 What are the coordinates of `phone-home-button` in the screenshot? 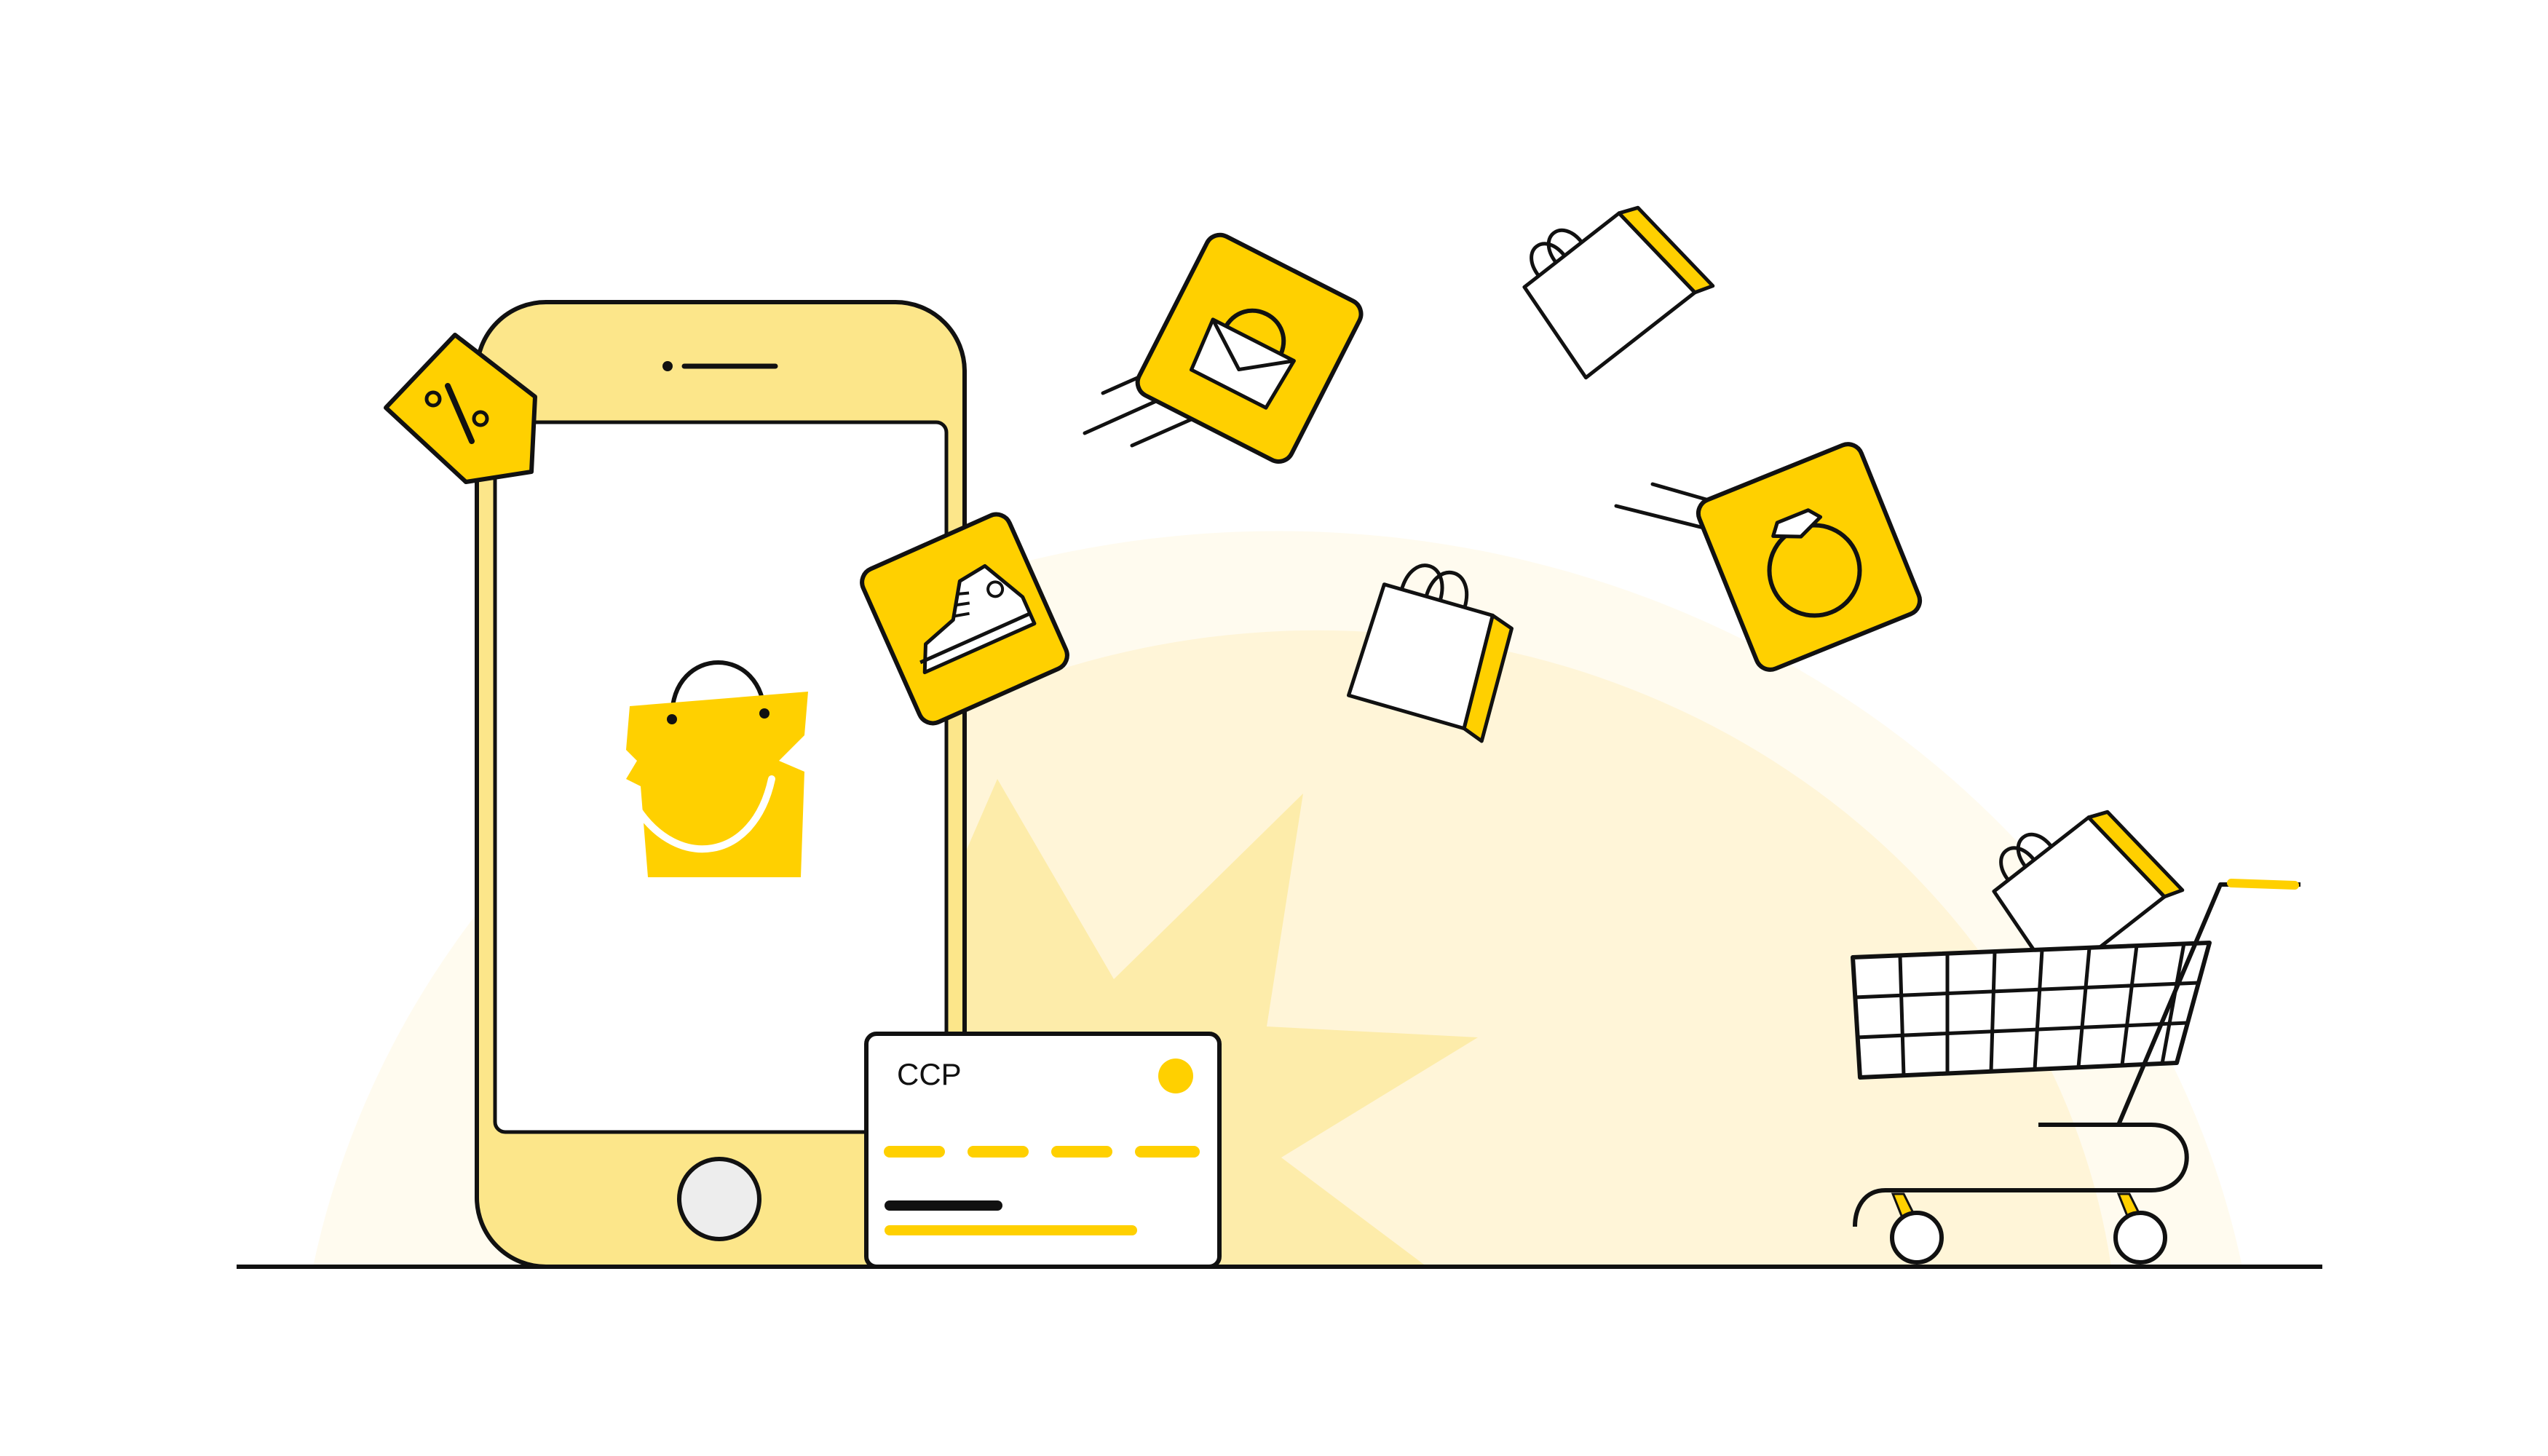 It's located at (719, 1199).